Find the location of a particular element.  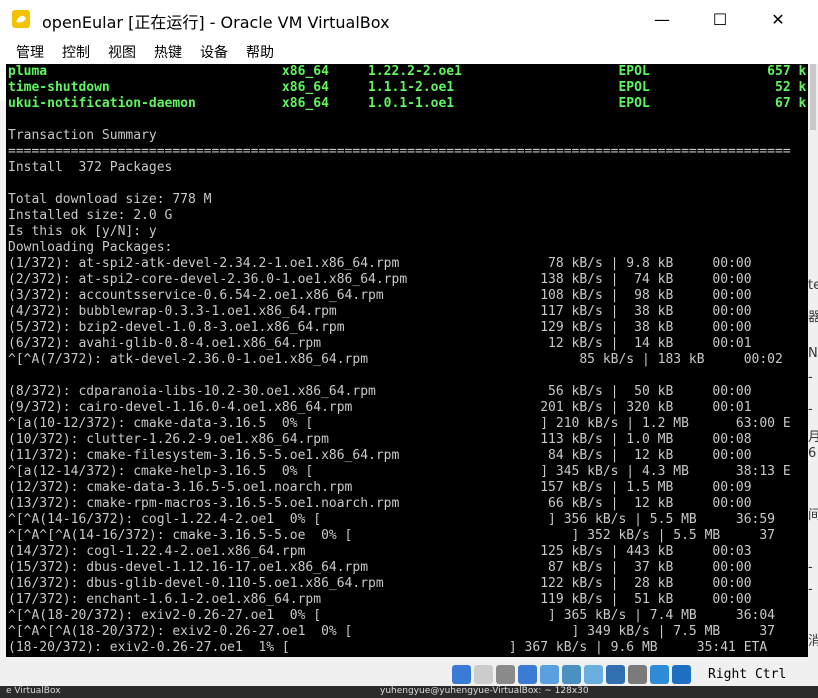

menu-bar: 管理 控制 视图 热键 设备 帮助 is located at coordinates (409, 51).